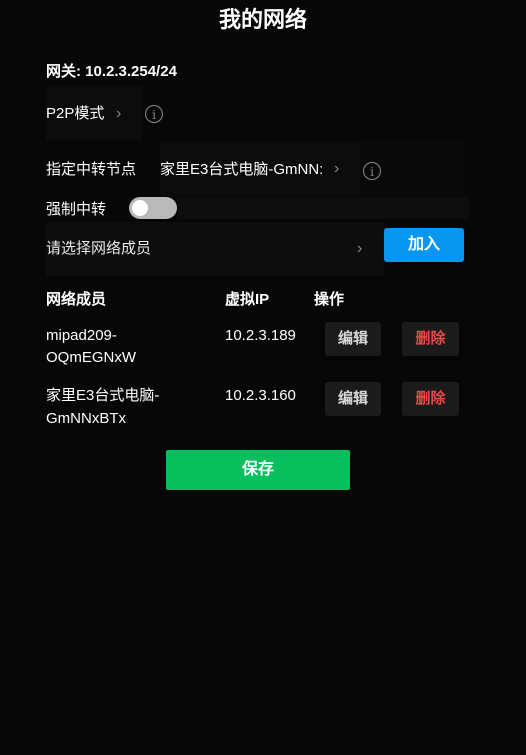 This screenshot has width=526, height=755. What do you see at coordinates (81, 335) in the screenshot?
I see `member-name-line1: mipad209-` at bounding box center [81, 335].